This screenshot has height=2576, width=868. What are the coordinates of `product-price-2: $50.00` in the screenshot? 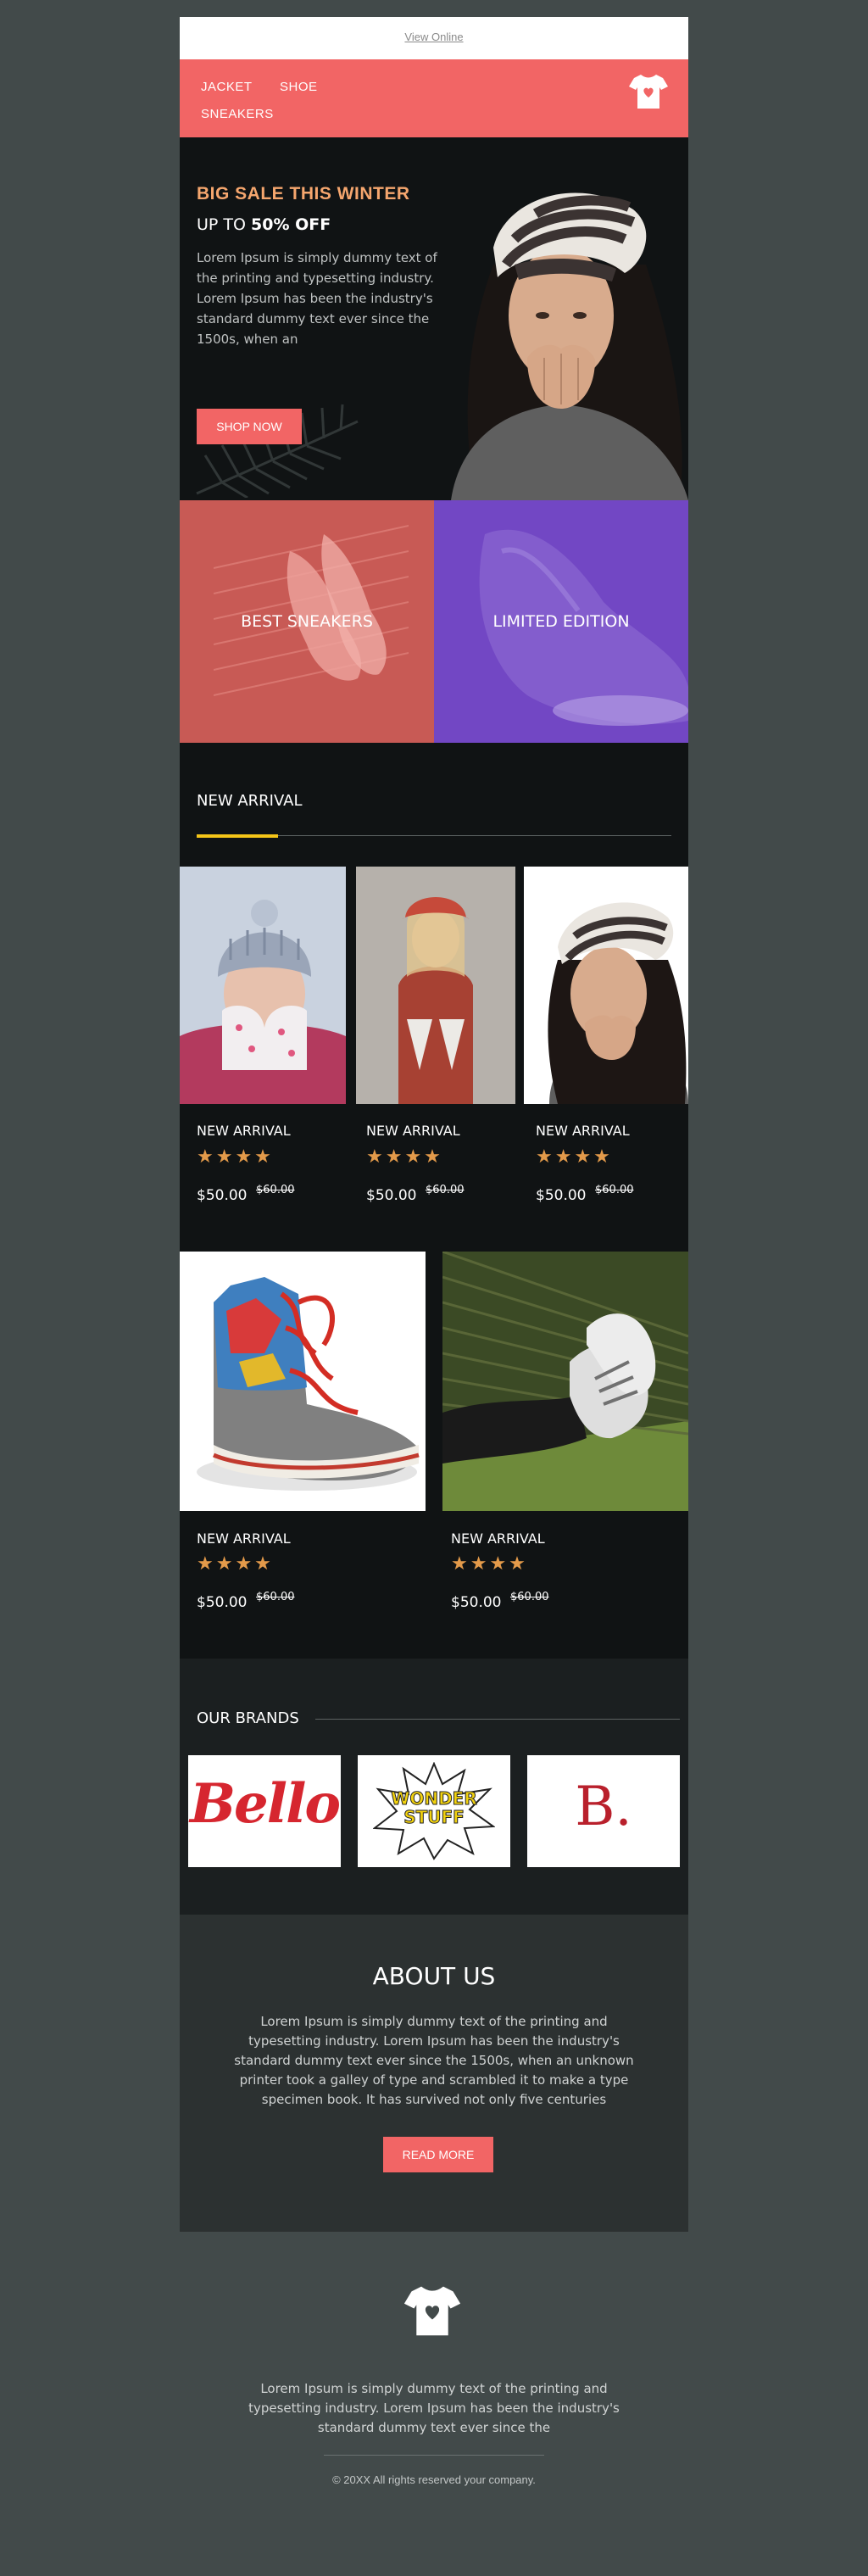 It's located at (391, 1195).